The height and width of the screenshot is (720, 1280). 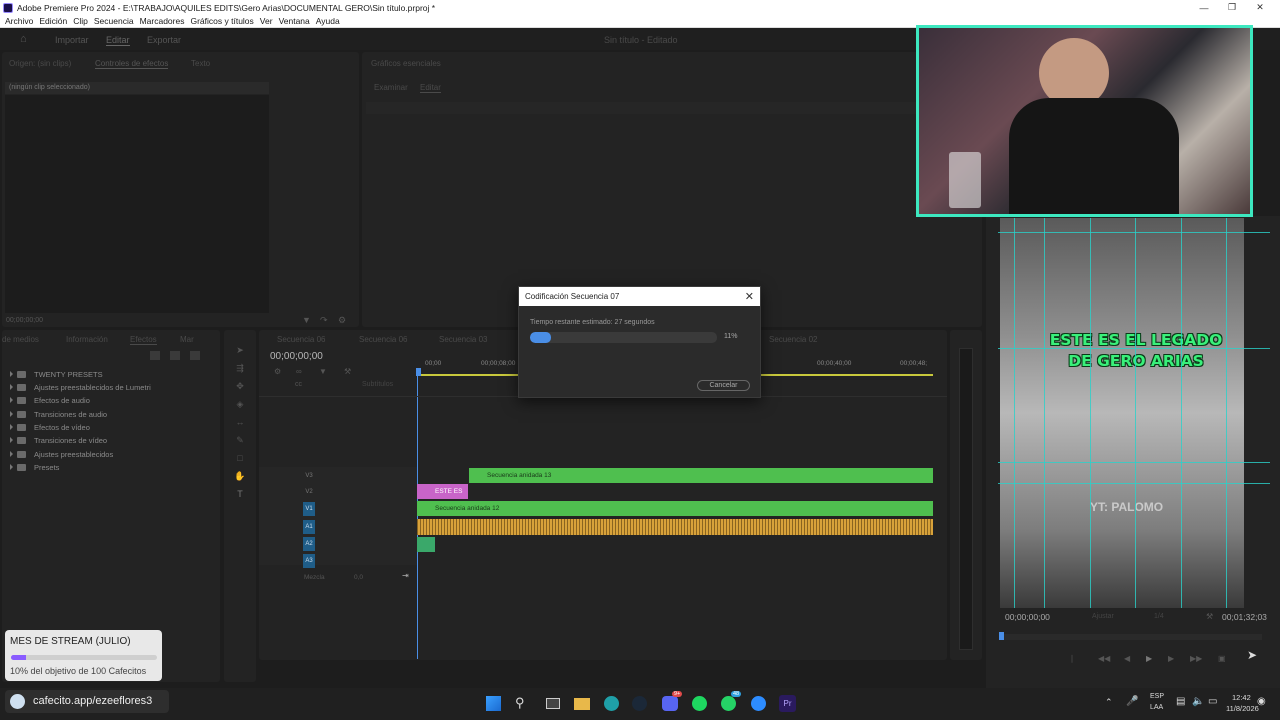 What do you see at coordinates (61, 454) in the screenshot?
I see `list-item: Ajustes preestablecidos` at bounding box center [61, 454].